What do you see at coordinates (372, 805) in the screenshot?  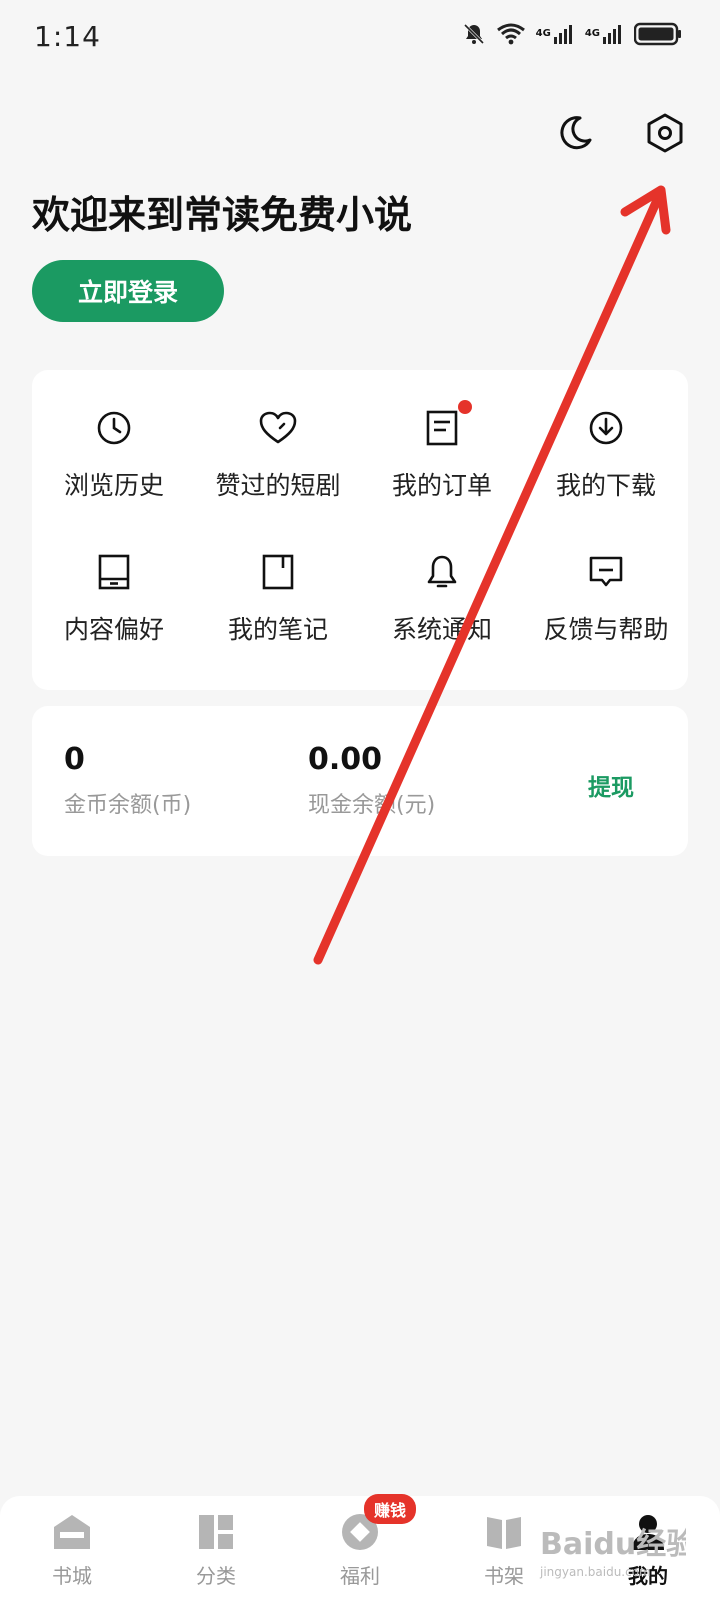 I see `cash-balance-label: 现金余额(元)` at bounding box center [372, 805].